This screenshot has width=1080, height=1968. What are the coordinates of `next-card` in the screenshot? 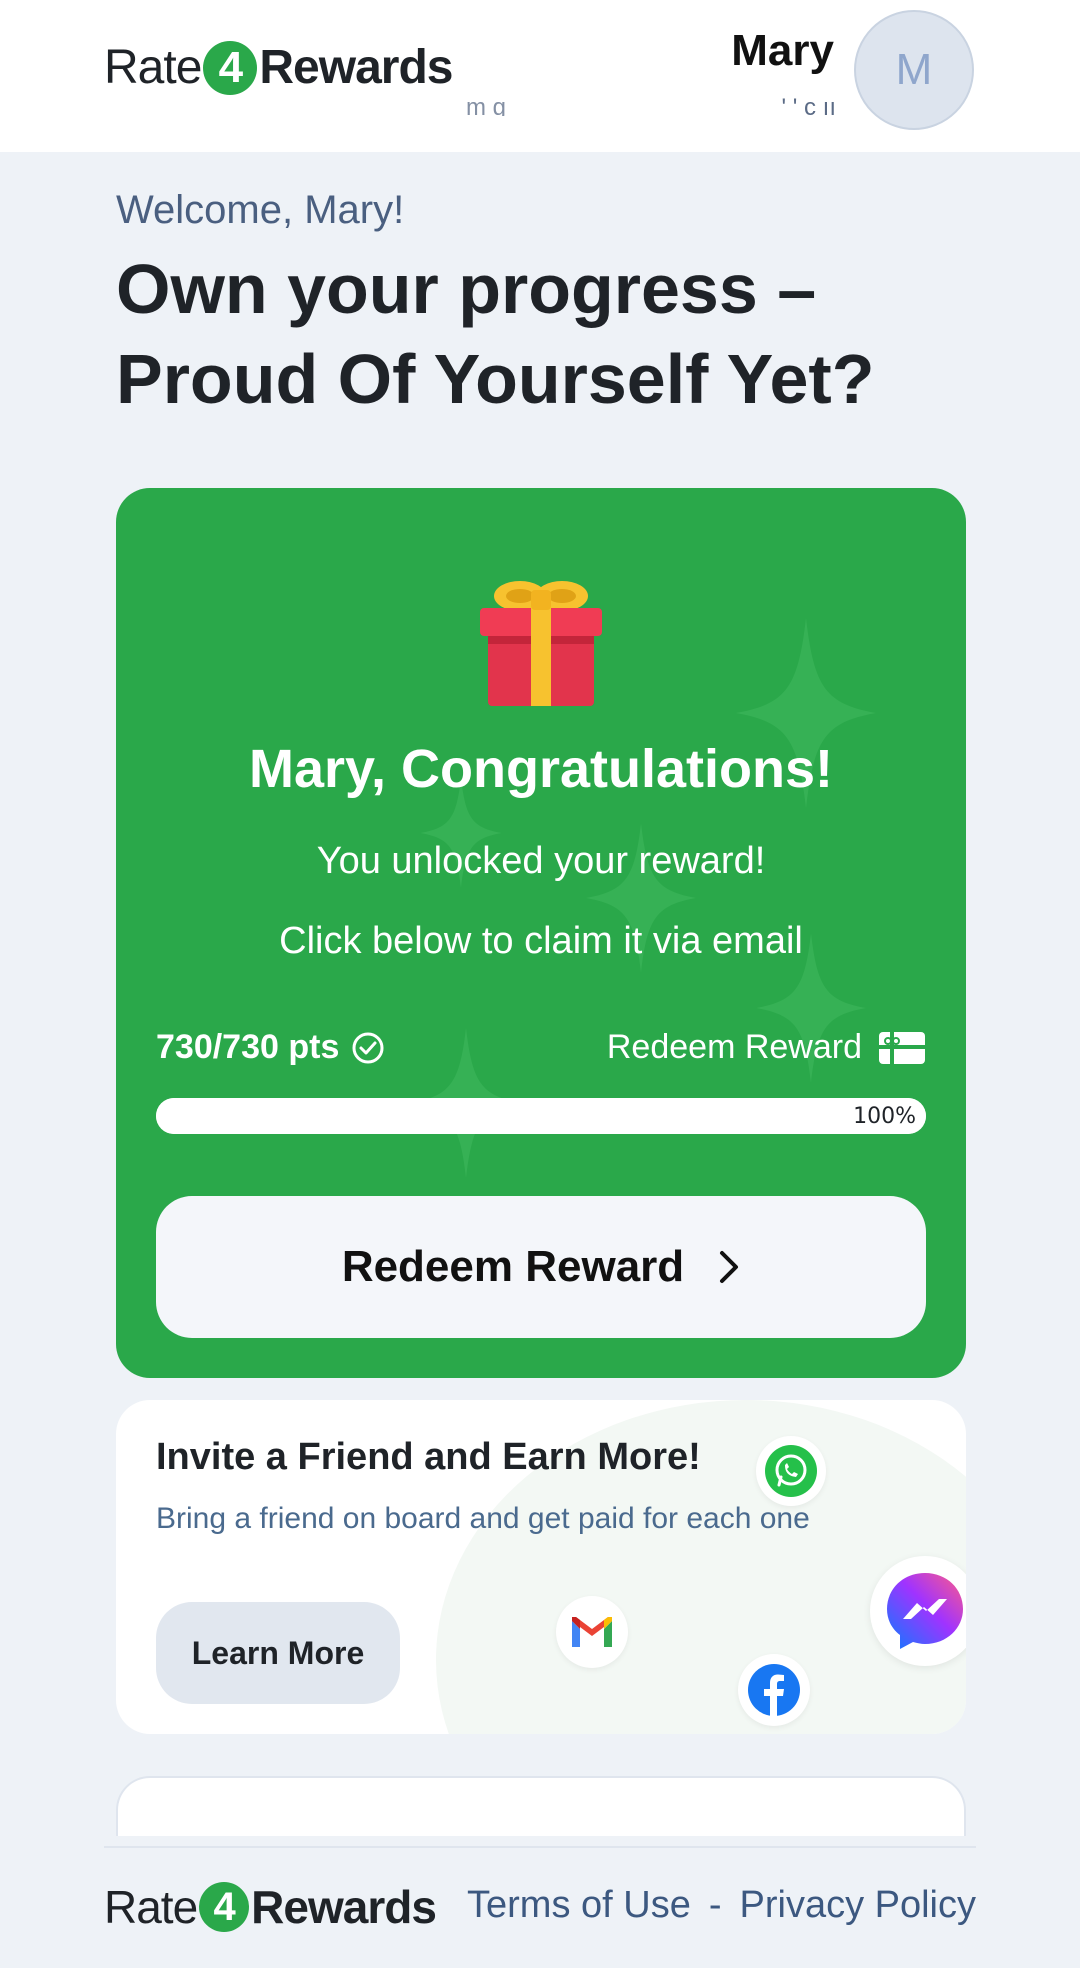 It's located at (541, 1806).